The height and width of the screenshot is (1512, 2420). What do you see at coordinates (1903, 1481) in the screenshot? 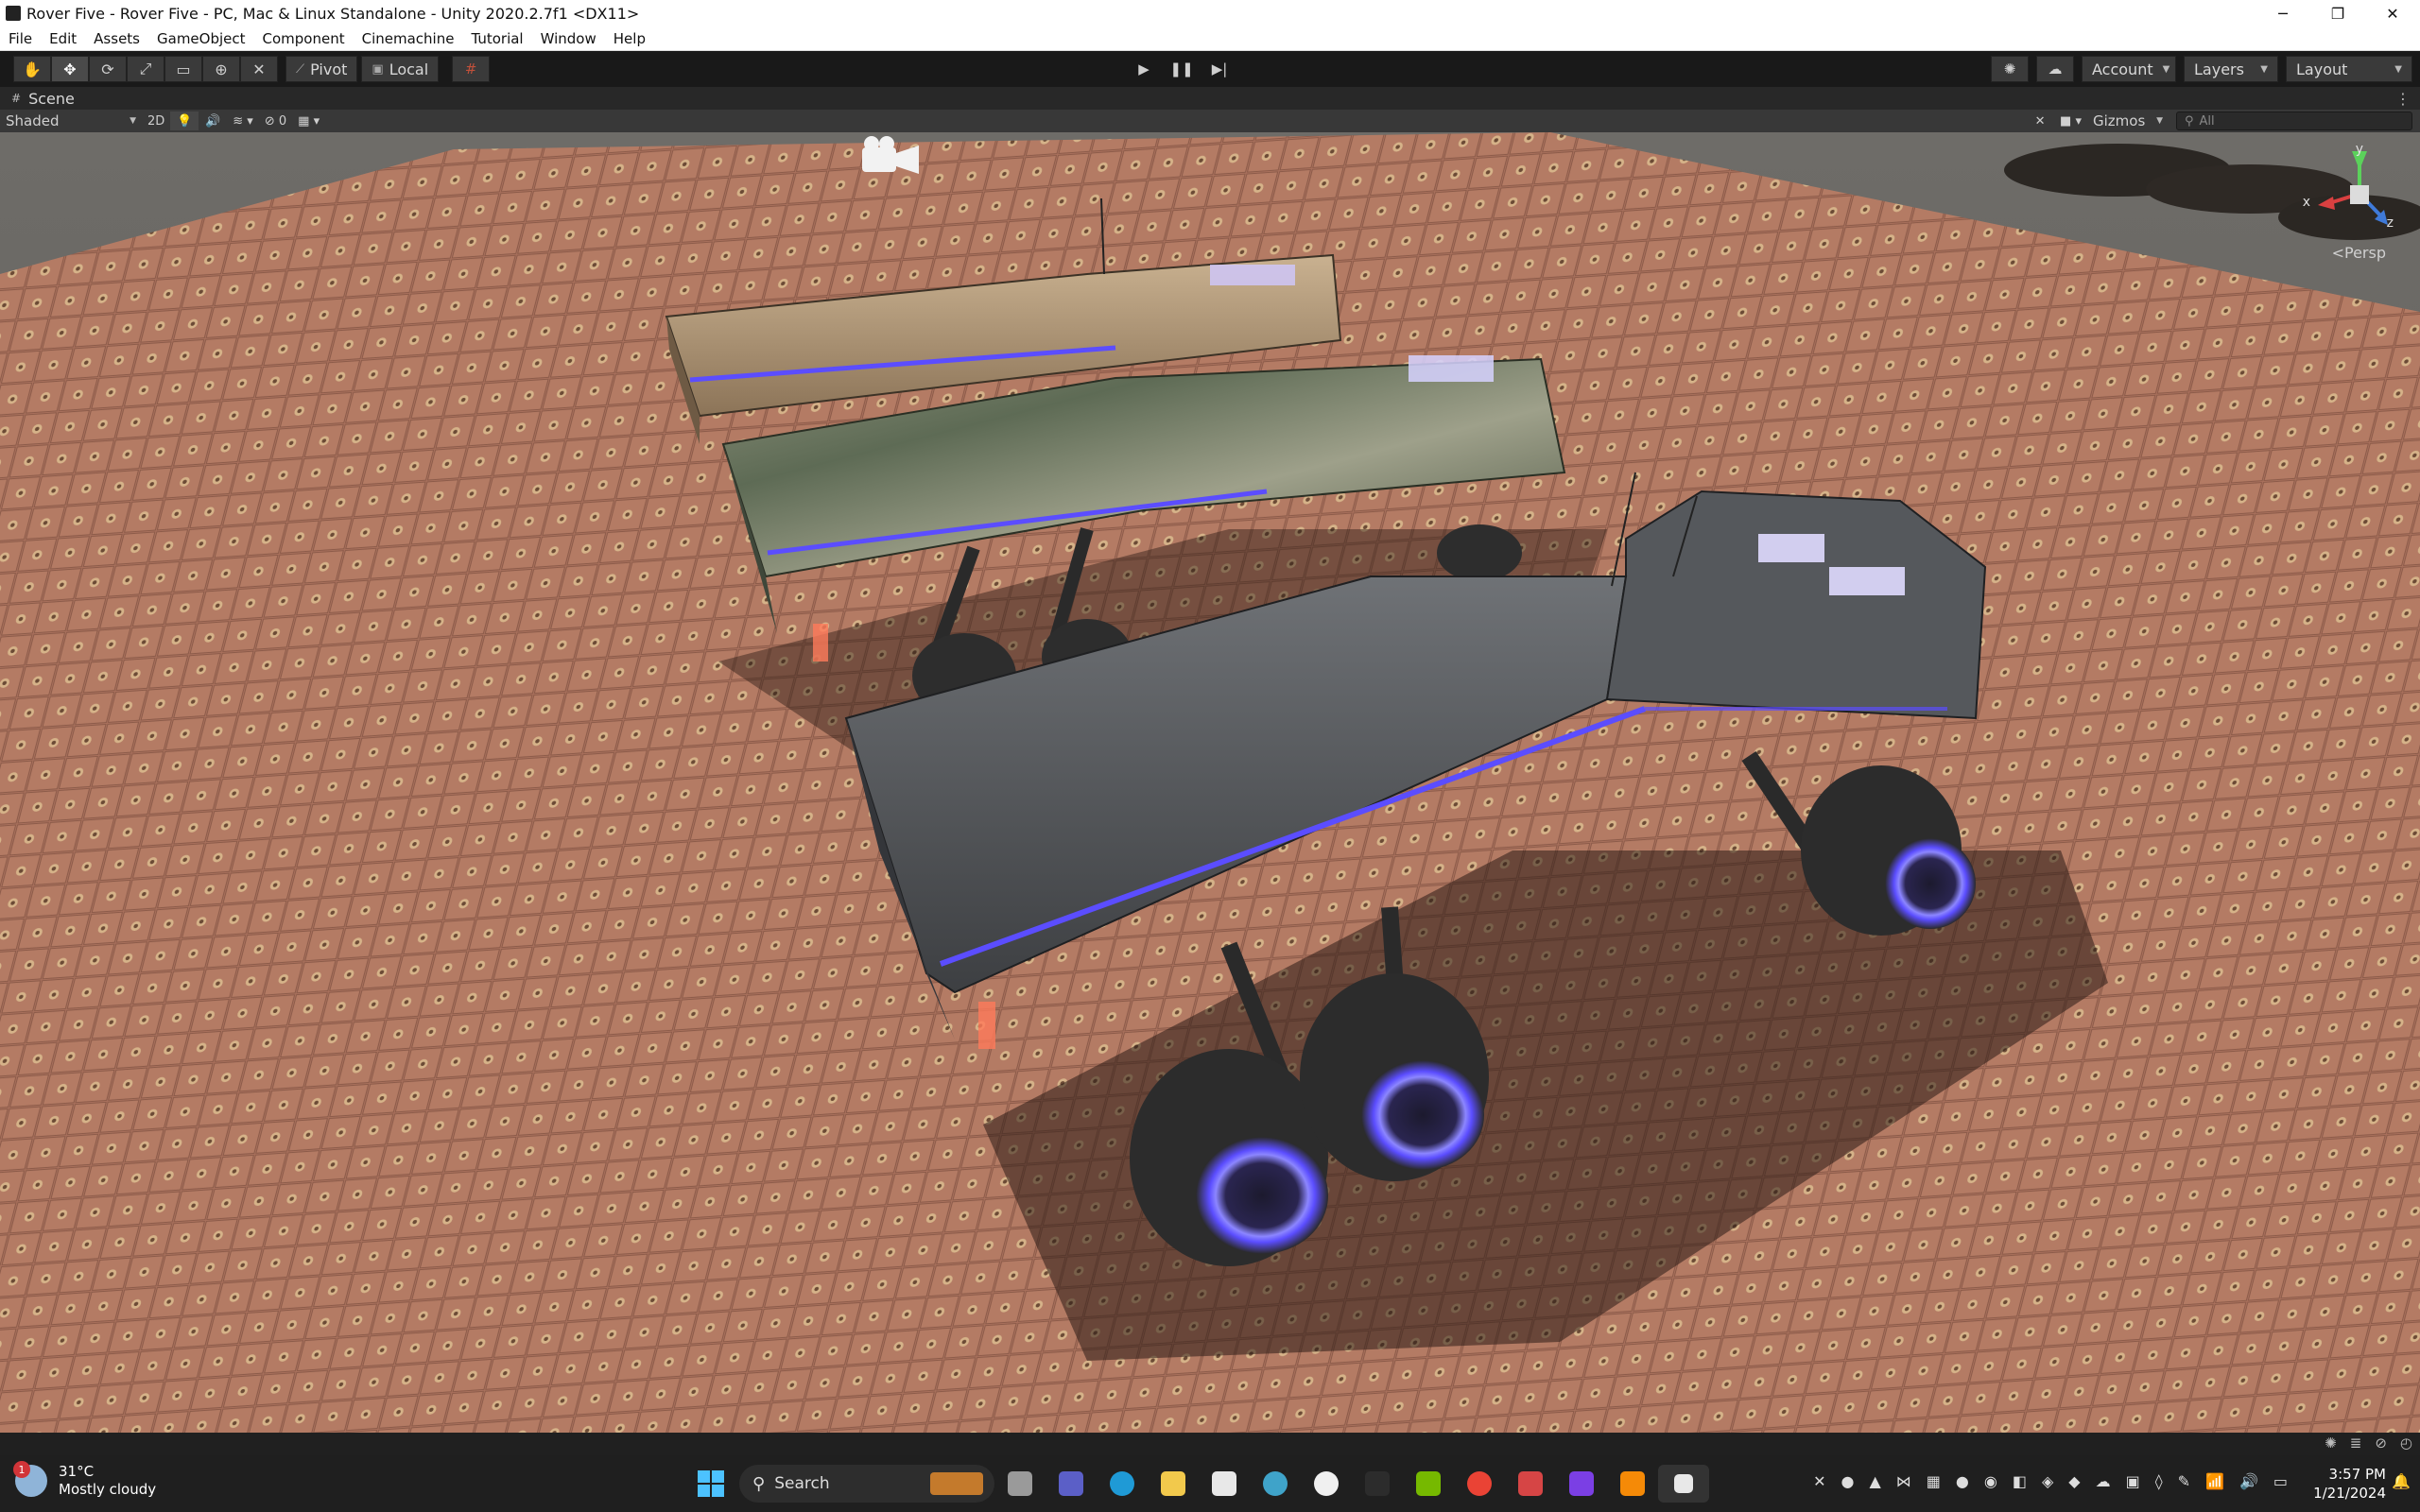
I see `vs-icon: ⋈` at bounding box center [1903, 1481].